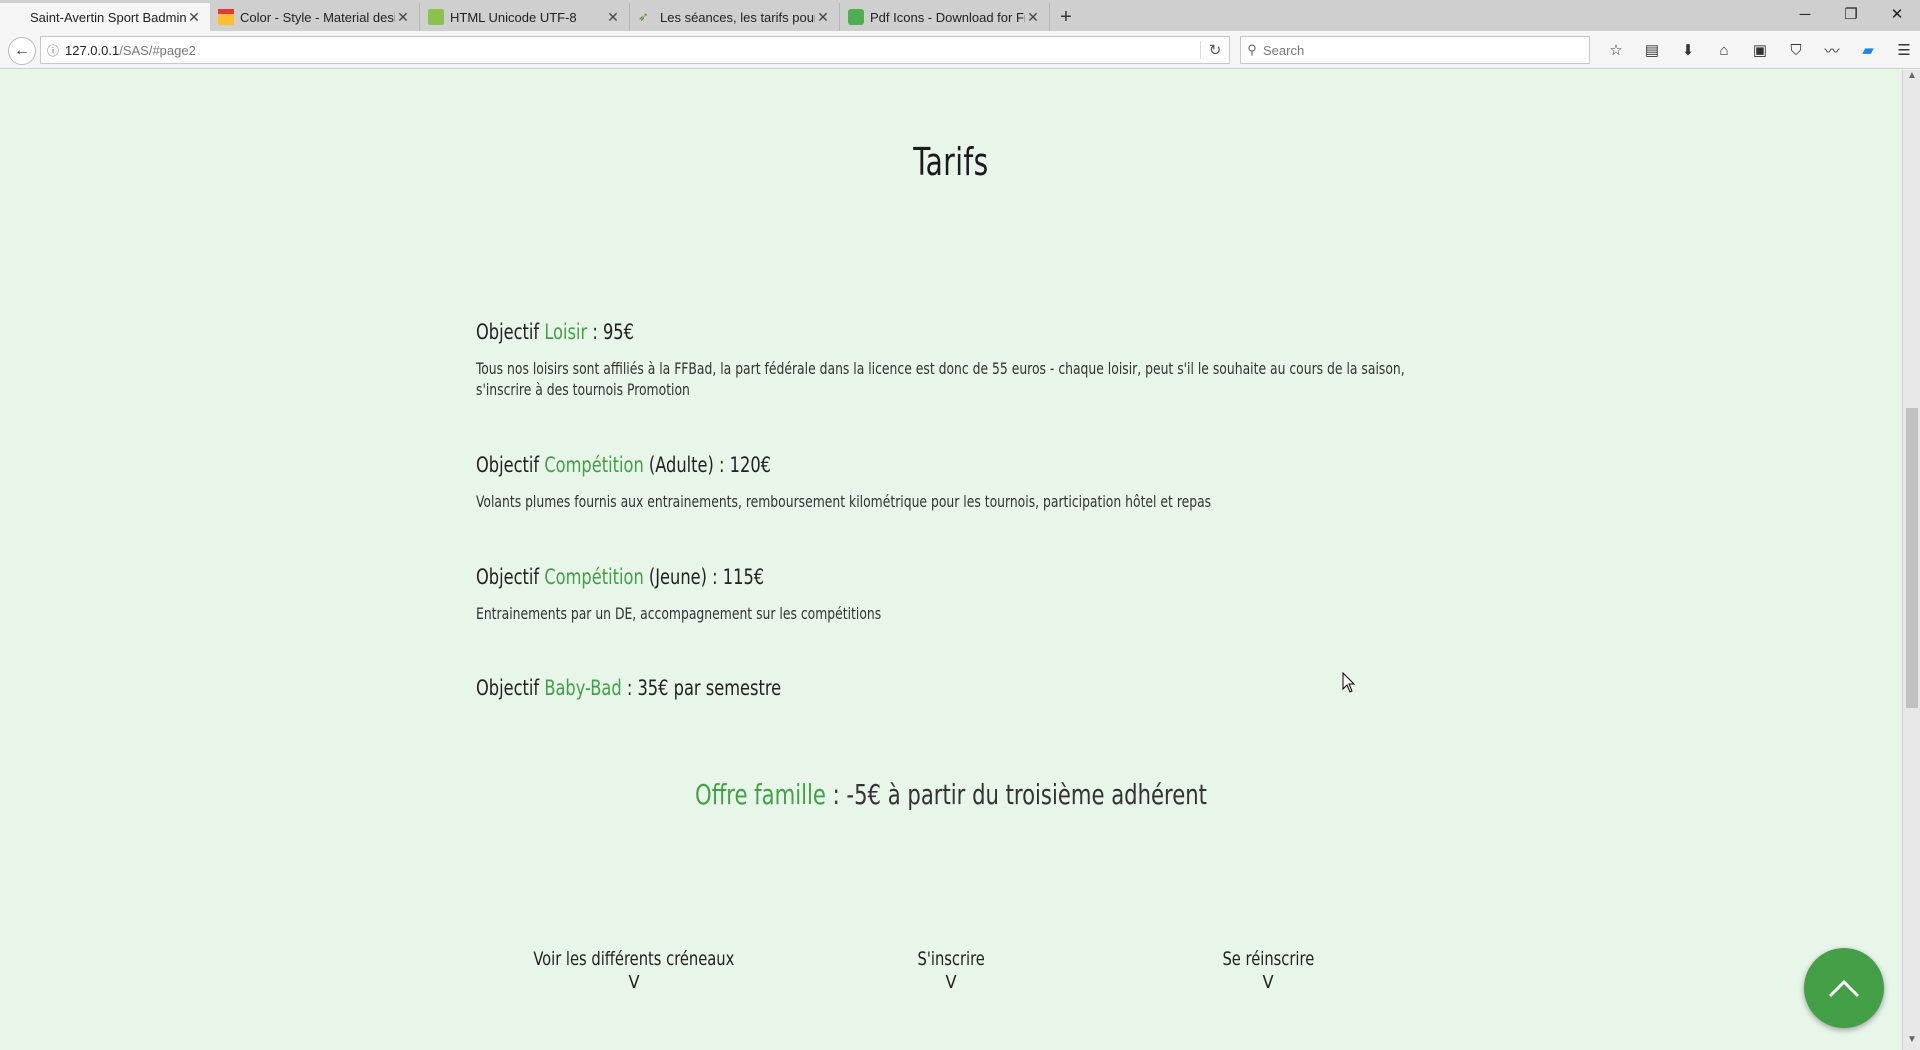  Describe the element at coordinates (1897, 14) in the screenshot. I see `close-window-icon: ✕` at that location.